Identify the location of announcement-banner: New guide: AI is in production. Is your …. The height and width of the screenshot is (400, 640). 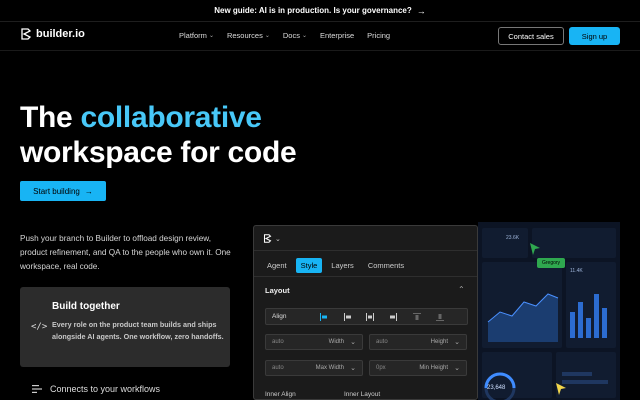
(320, 11).